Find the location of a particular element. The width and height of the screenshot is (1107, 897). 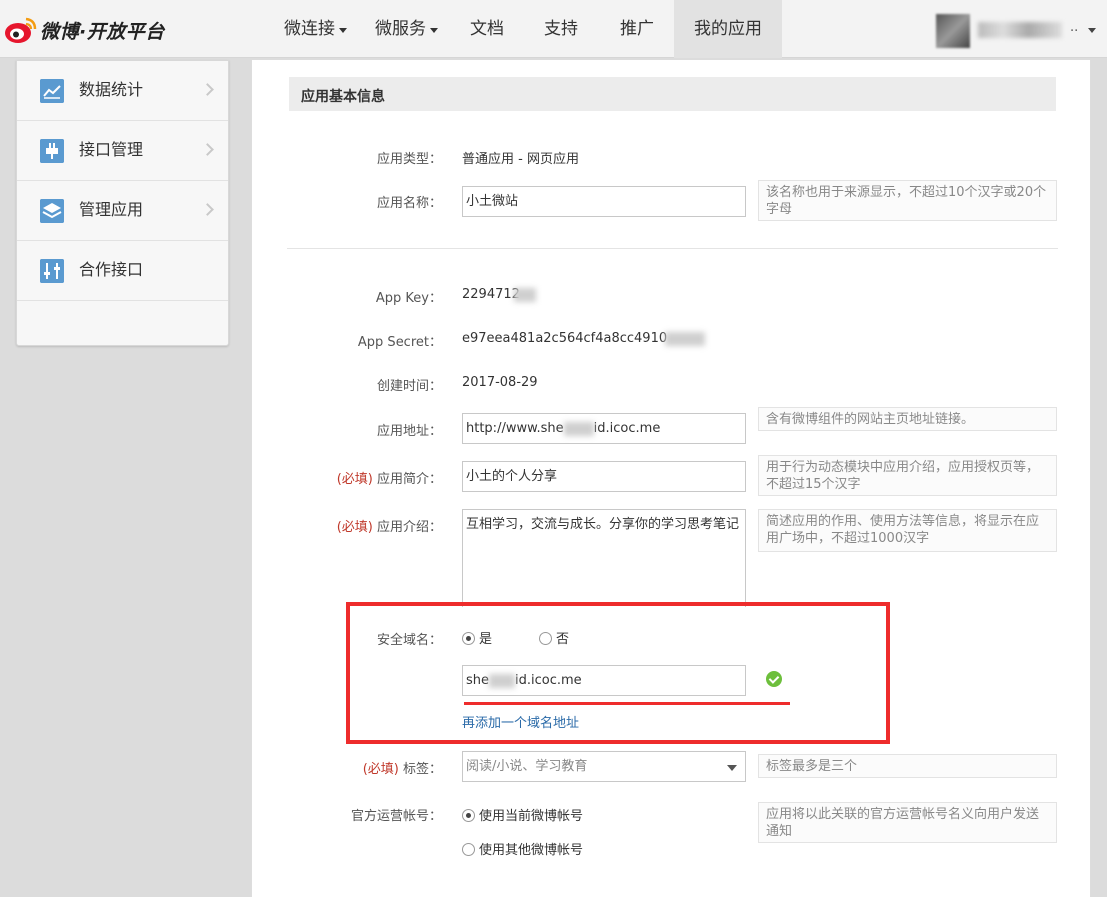

app-url-input: http://www.she id.icoc.me is located at coordinates (604, 428).